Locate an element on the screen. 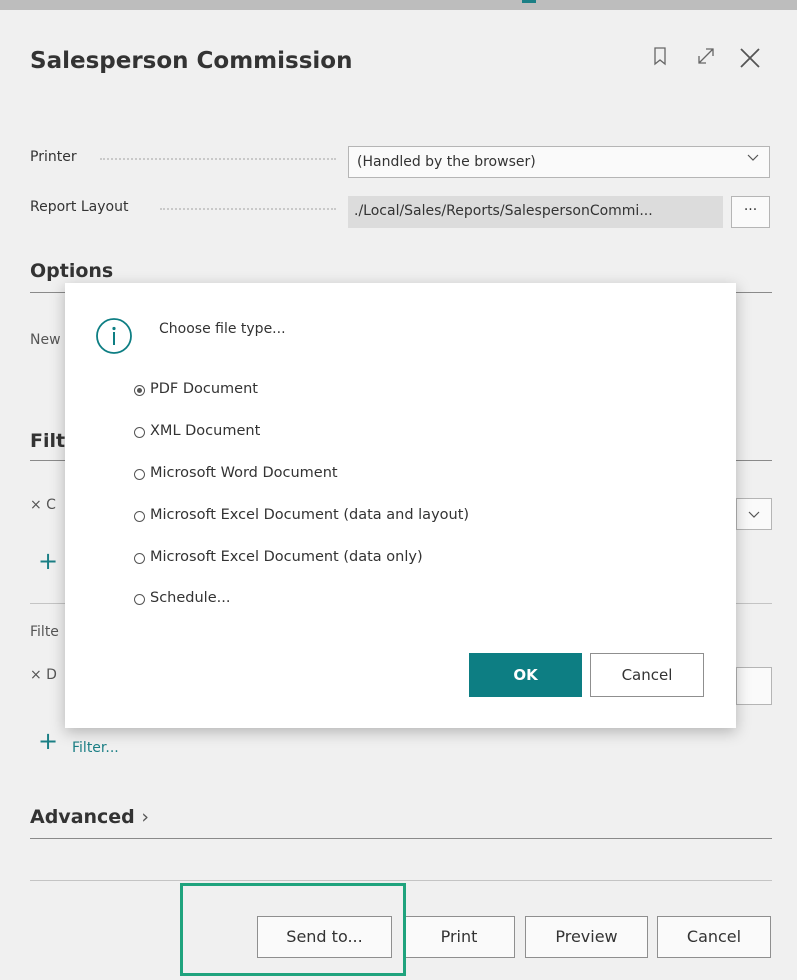 The height and width of the screenshot is (980, 797). chevron-right-icon: › is located at coordinates (145, 817).